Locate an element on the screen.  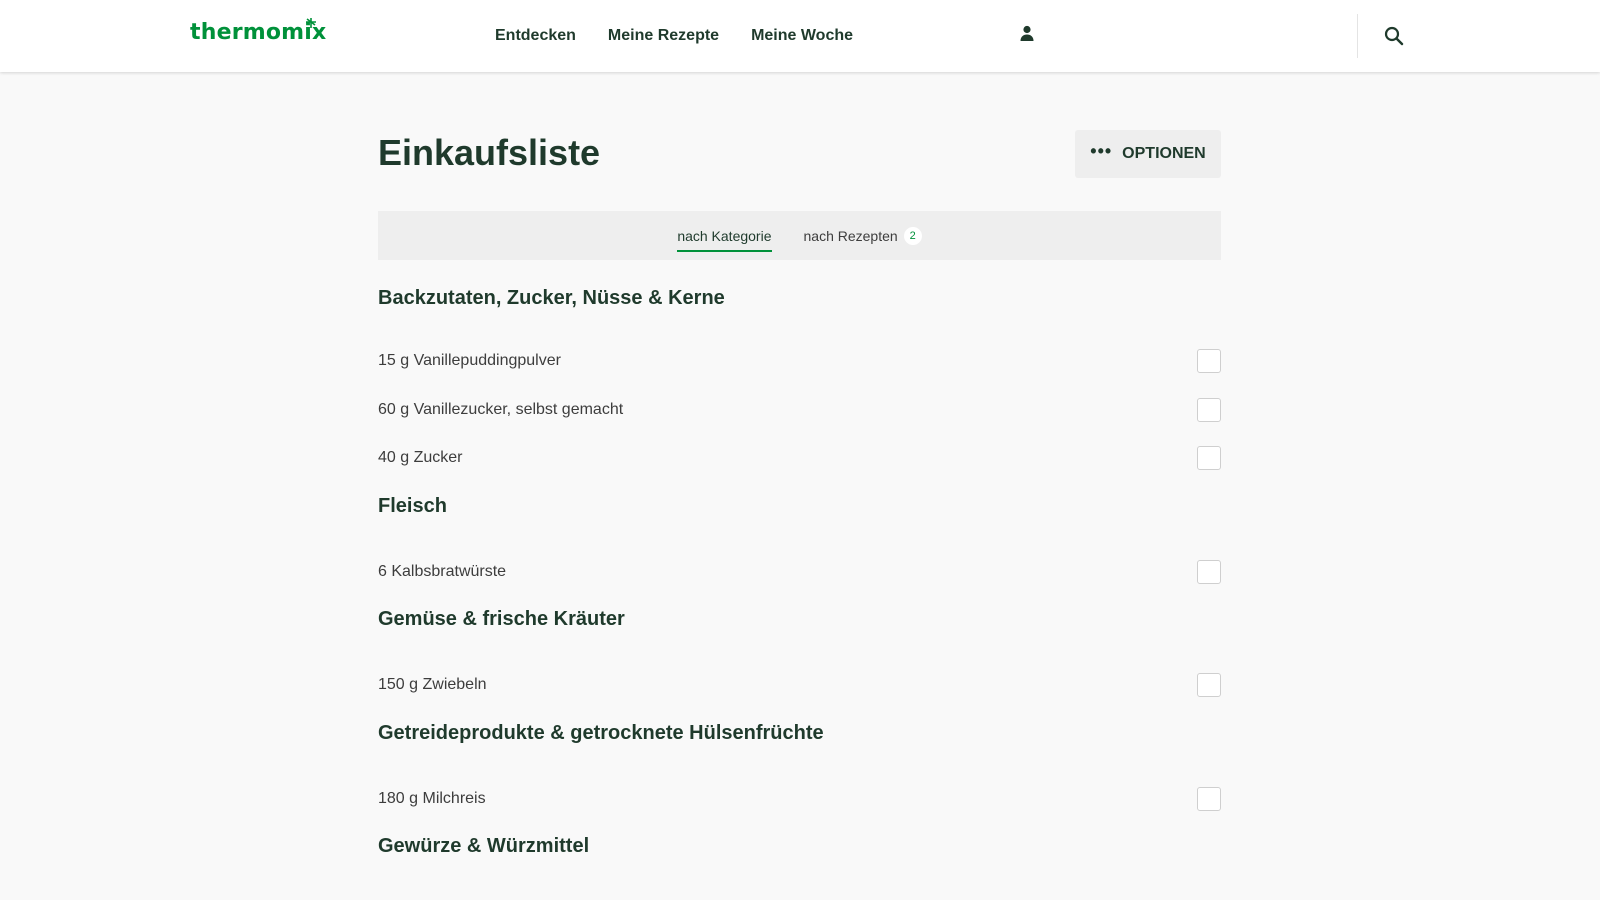
tab-label: nach Rezepten is located at coordinates (850, 235).